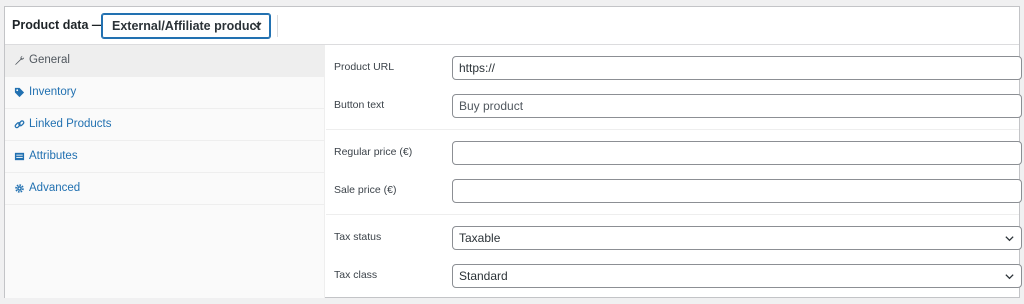 This screenshot has width=1024, height=304. Describe the element at coordinates (364, 67) in the screenshot. I see `product-url-label: Product URL` at that location.